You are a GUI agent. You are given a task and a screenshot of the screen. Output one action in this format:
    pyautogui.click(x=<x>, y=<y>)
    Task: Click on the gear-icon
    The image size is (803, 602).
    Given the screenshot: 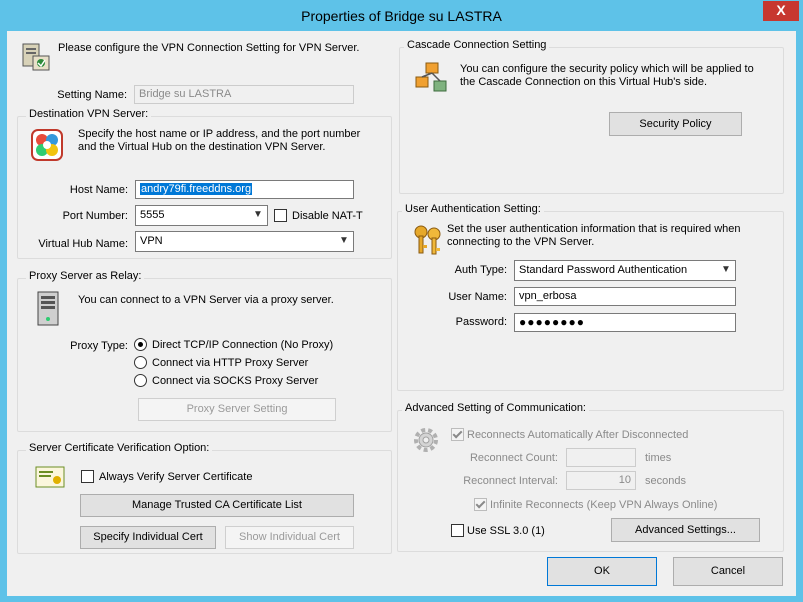 What is the action you would take?
    pyautogui.click(x=426, y=440)
    